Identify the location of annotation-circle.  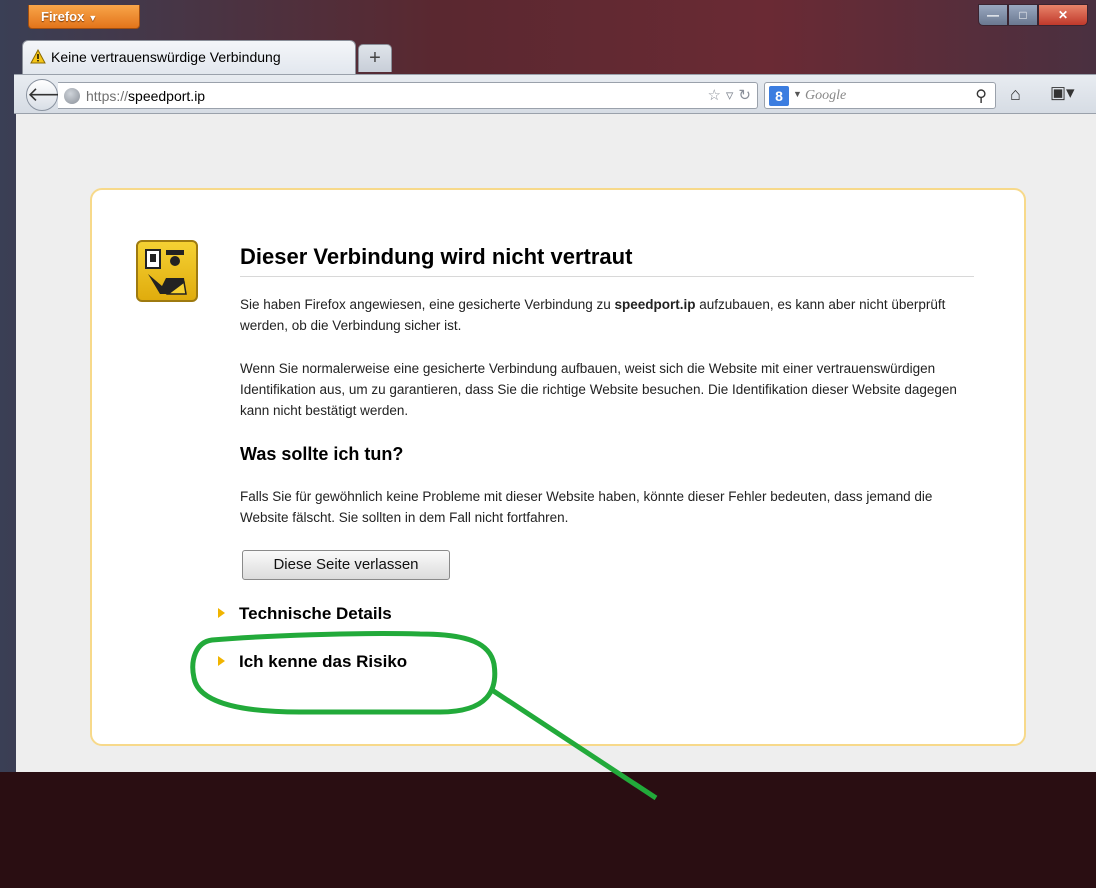
(344, 672).